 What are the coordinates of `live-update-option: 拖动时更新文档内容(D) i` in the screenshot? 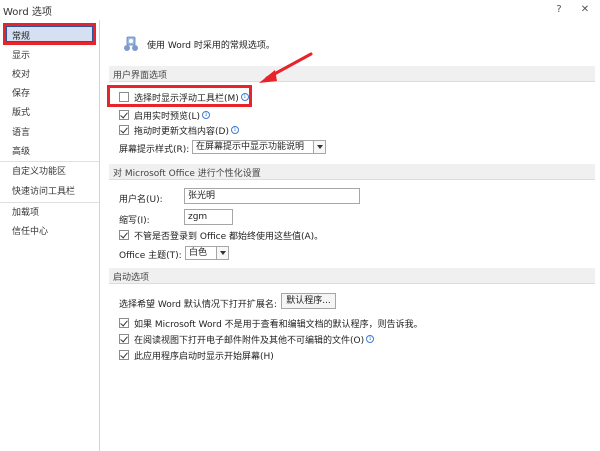 It's located at (179, 130).